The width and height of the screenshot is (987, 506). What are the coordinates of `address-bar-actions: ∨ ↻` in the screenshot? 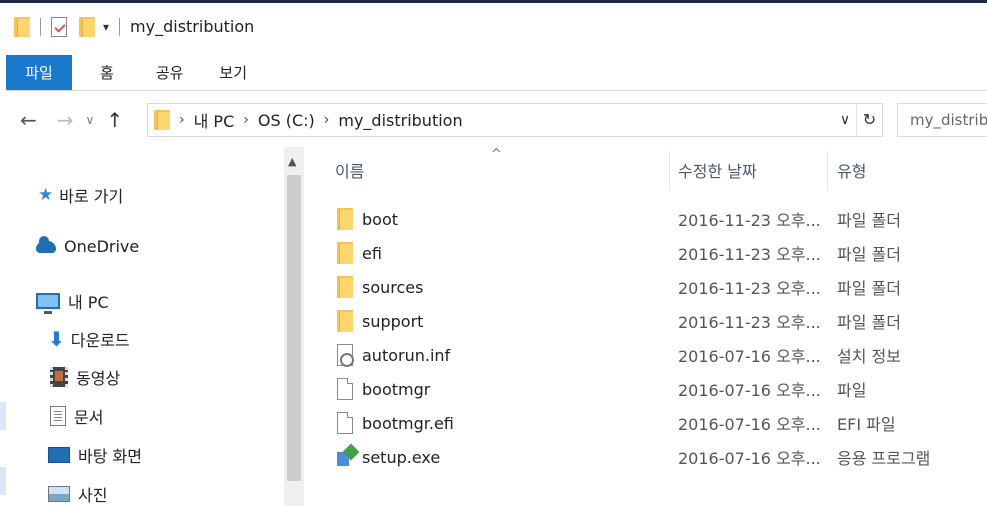 It's located at (858, 120).